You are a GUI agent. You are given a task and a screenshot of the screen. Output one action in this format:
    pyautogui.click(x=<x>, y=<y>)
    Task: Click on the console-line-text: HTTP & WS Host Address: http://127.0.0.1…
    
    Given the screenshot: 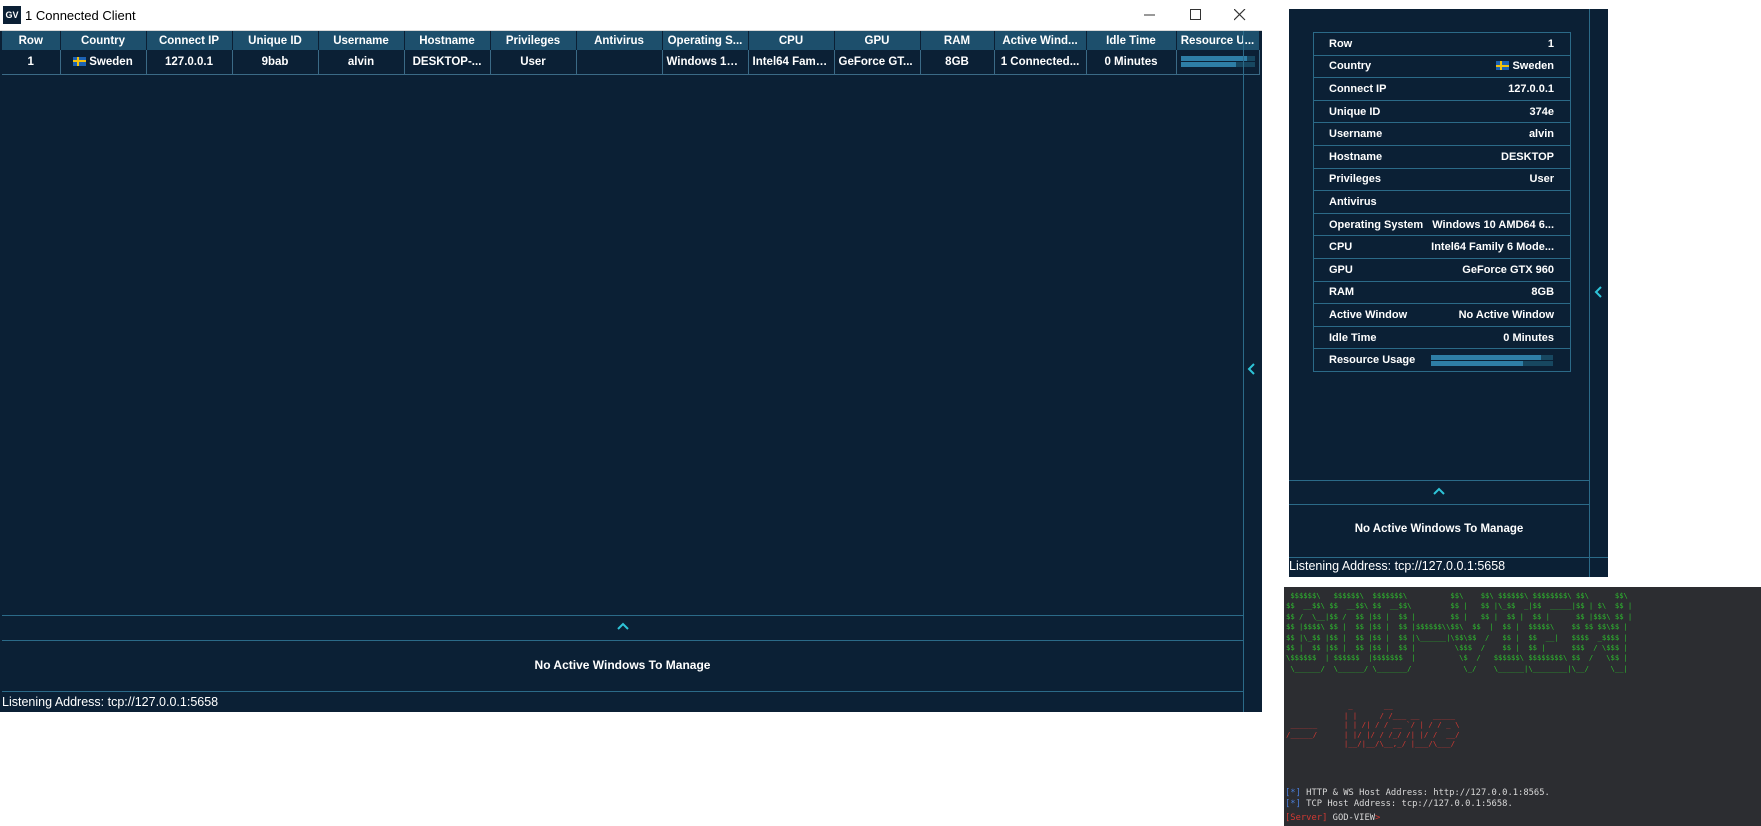 What is the action you would take?
    pyautogui.click(x=1425, y=793)
    